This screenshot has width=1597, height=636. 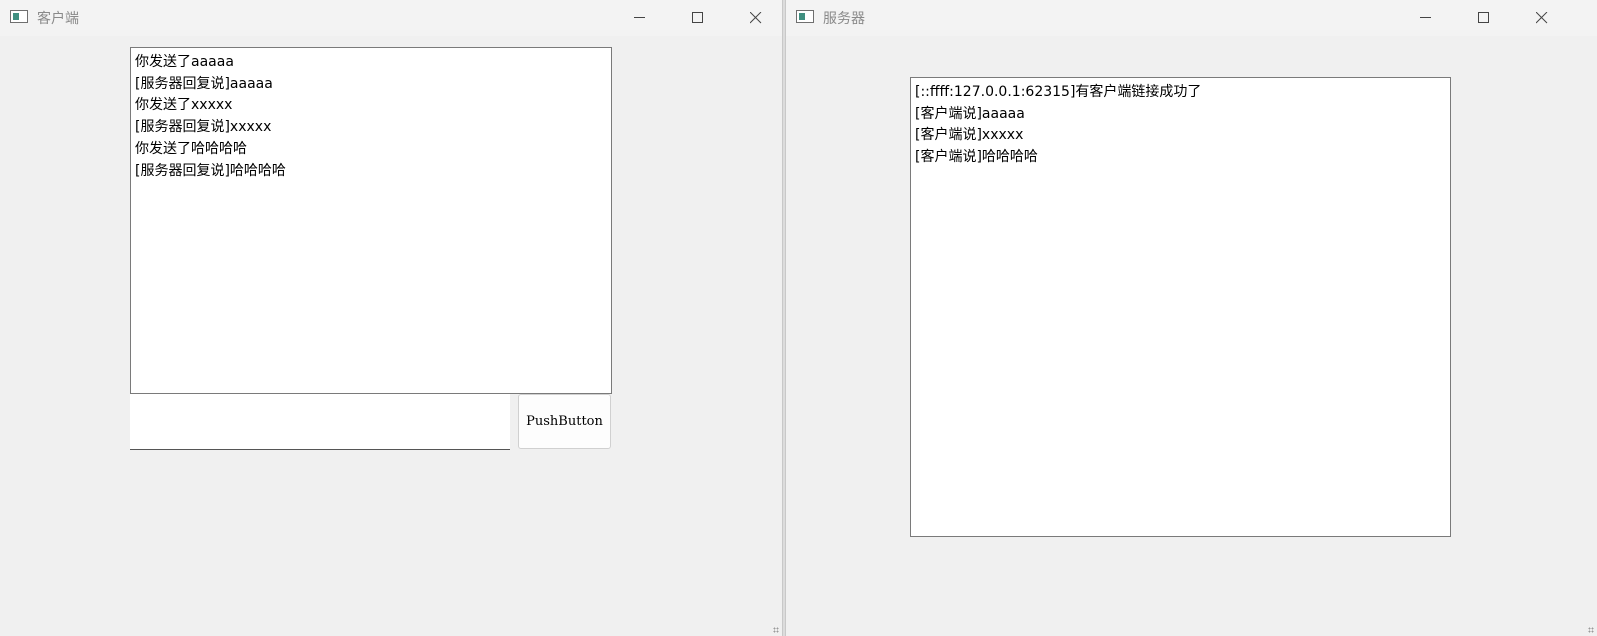 I want to click on log-line: 你发送了aaaaa, so click(x=184, y=62).